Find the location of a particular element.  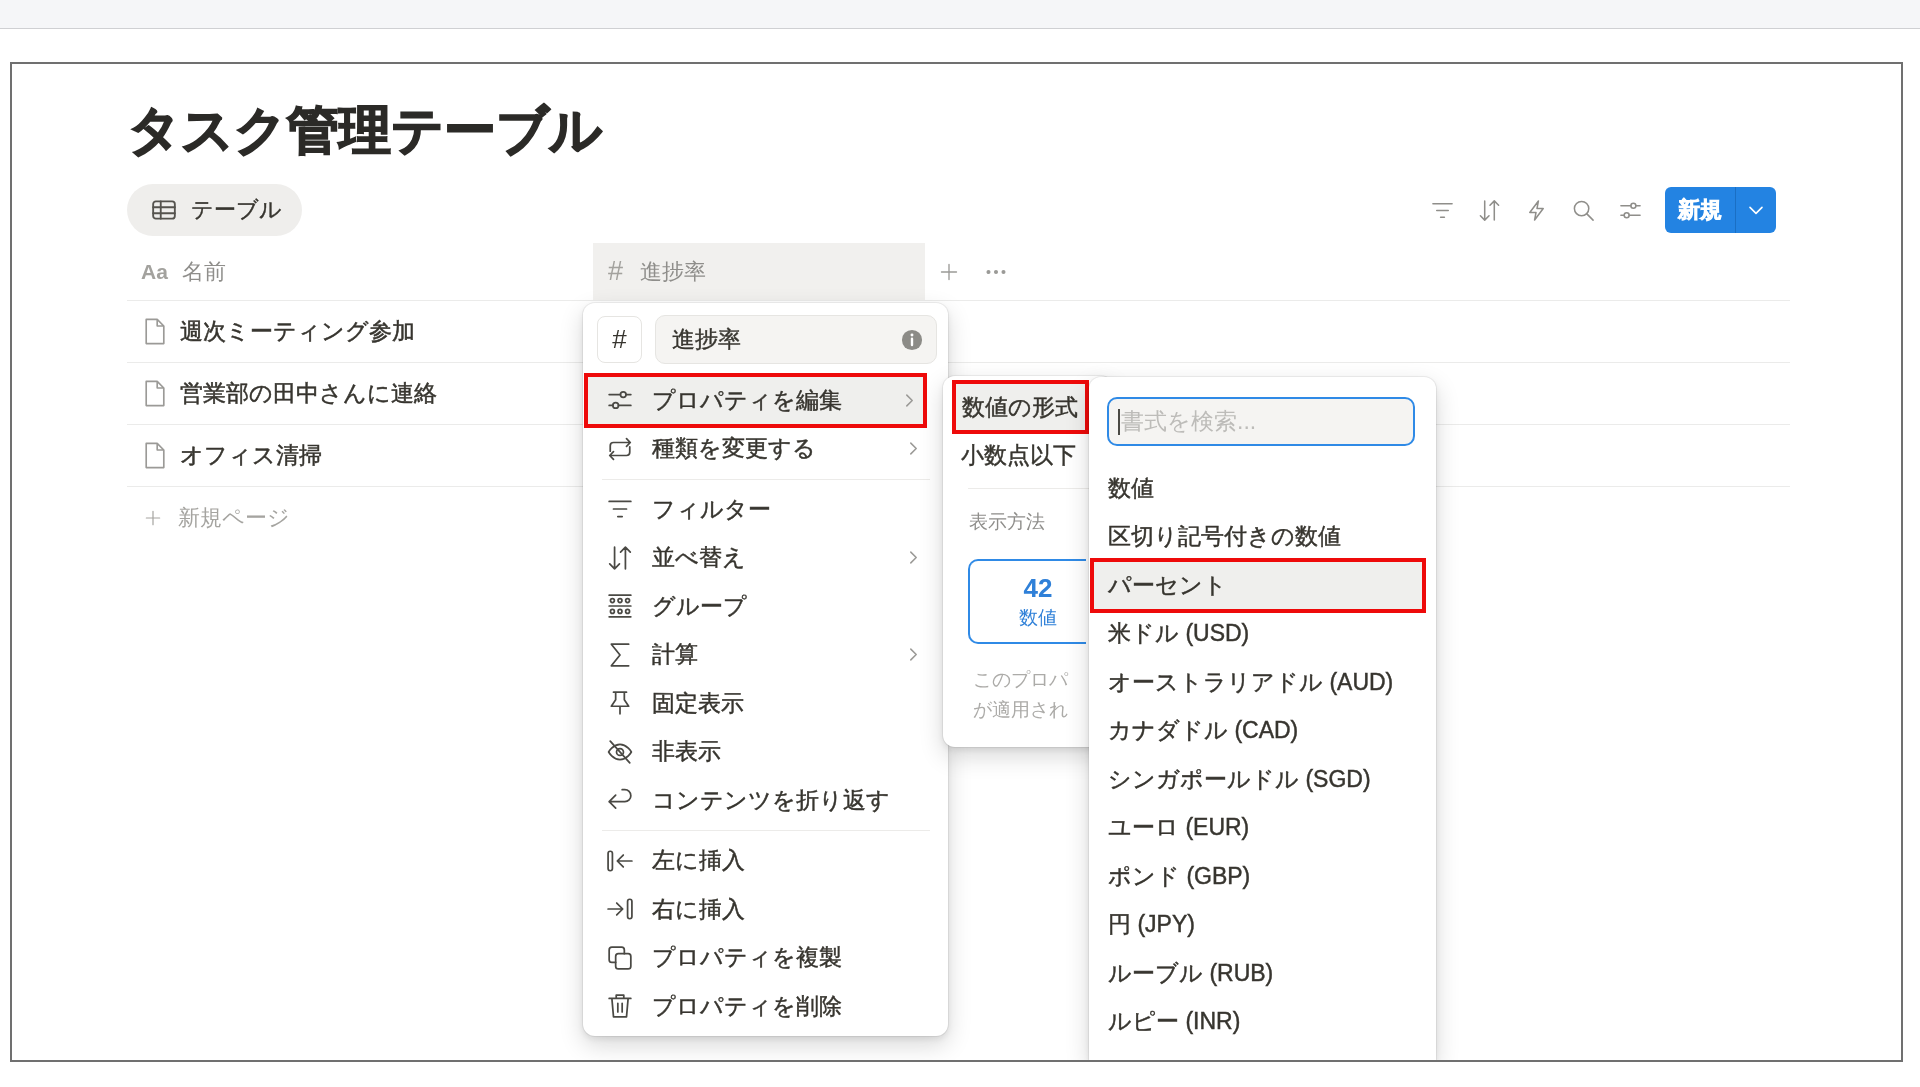

menu-item: プロパティを削除 is located at coordinates (755, 1006).